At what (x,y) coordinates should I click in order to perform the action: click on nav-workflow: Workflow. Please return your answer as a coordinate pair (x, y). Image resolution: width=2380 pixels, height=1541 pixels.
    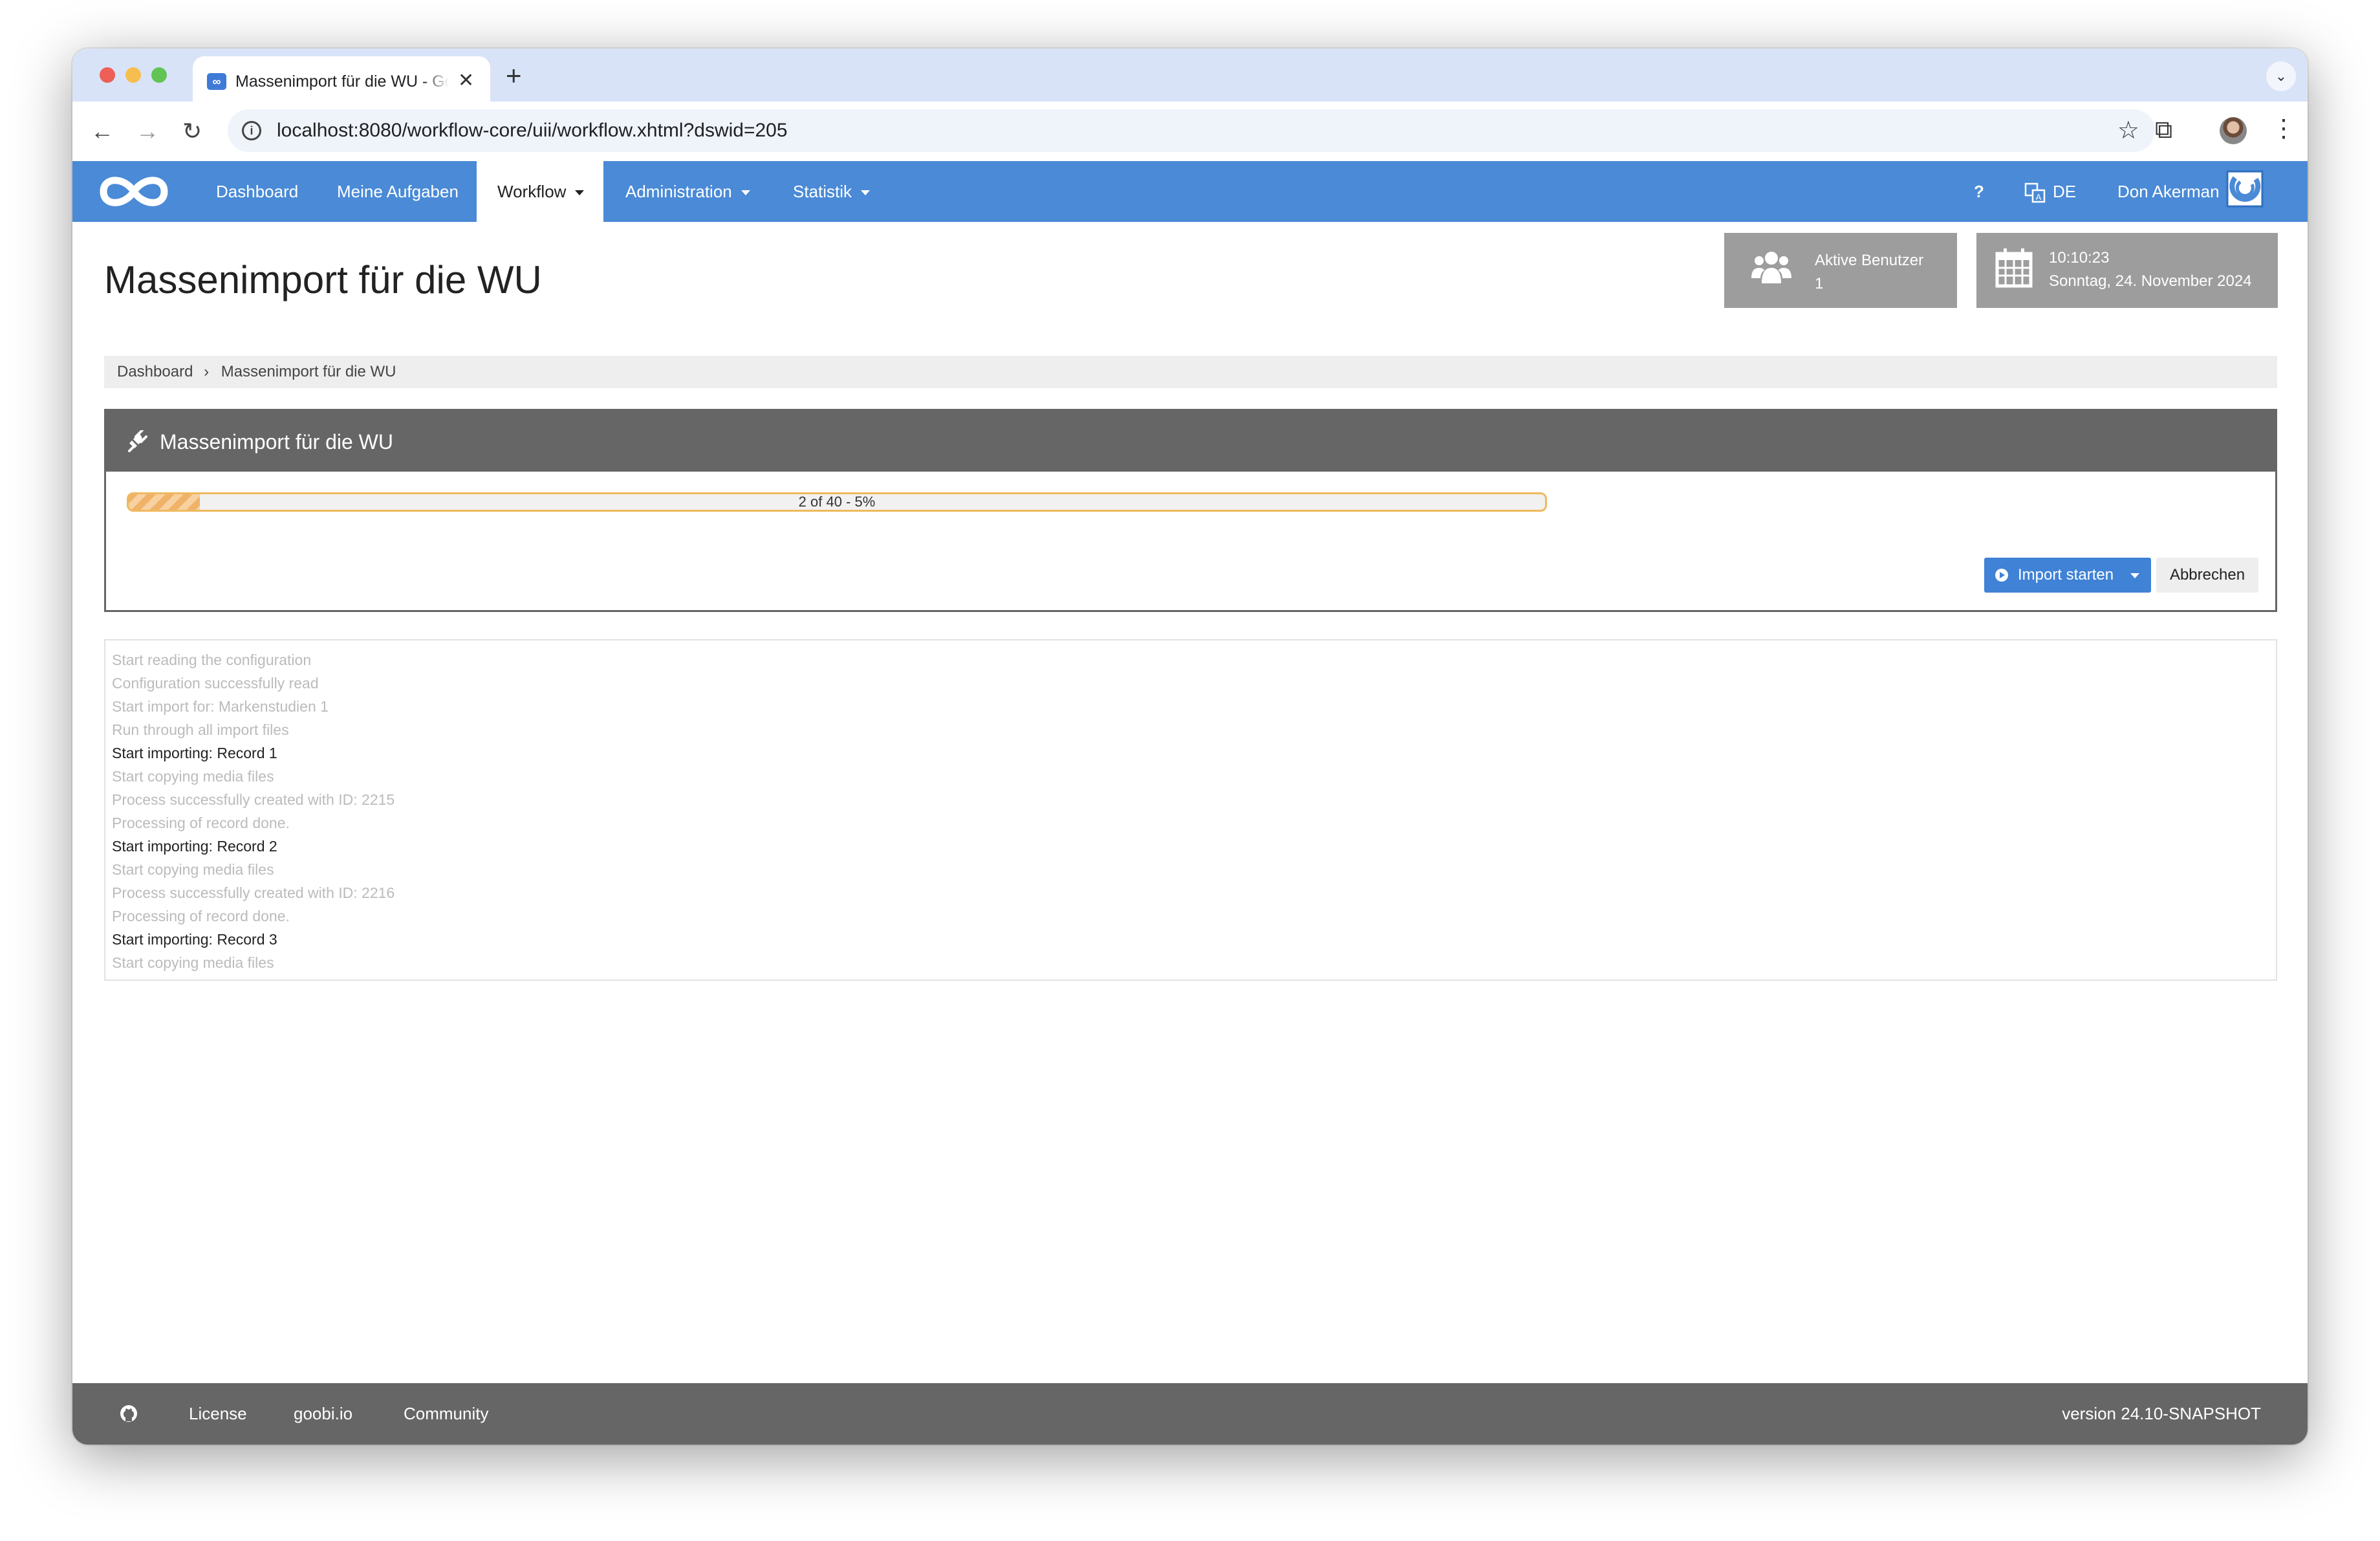
    Looking at the image, I should click on (540, 191).